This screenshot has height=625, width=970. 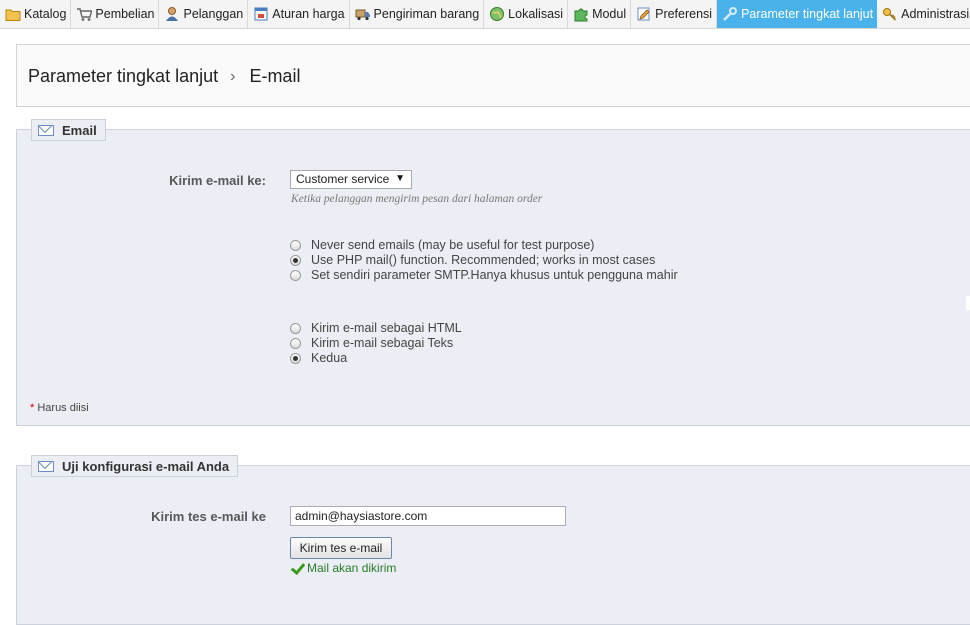 I want to click on mail-status-text: Mail akan dikirim, so click(x=352, y=568).